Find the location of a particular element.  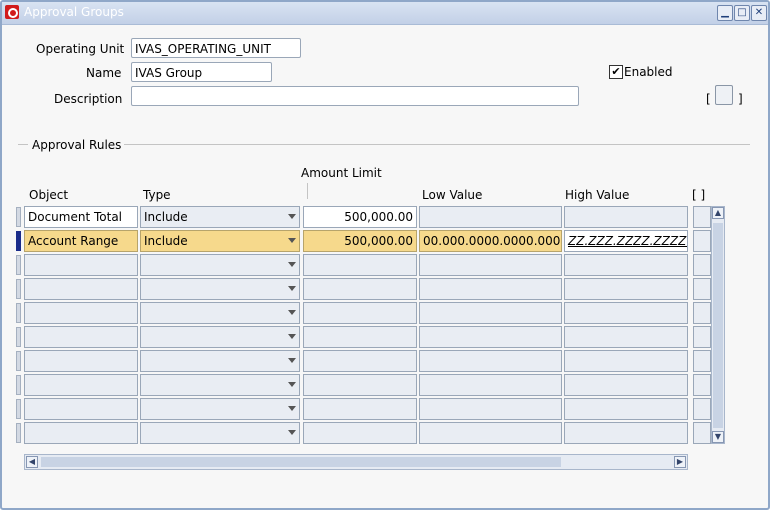

close-icon: ✕ is located at coordinates (759, 13).